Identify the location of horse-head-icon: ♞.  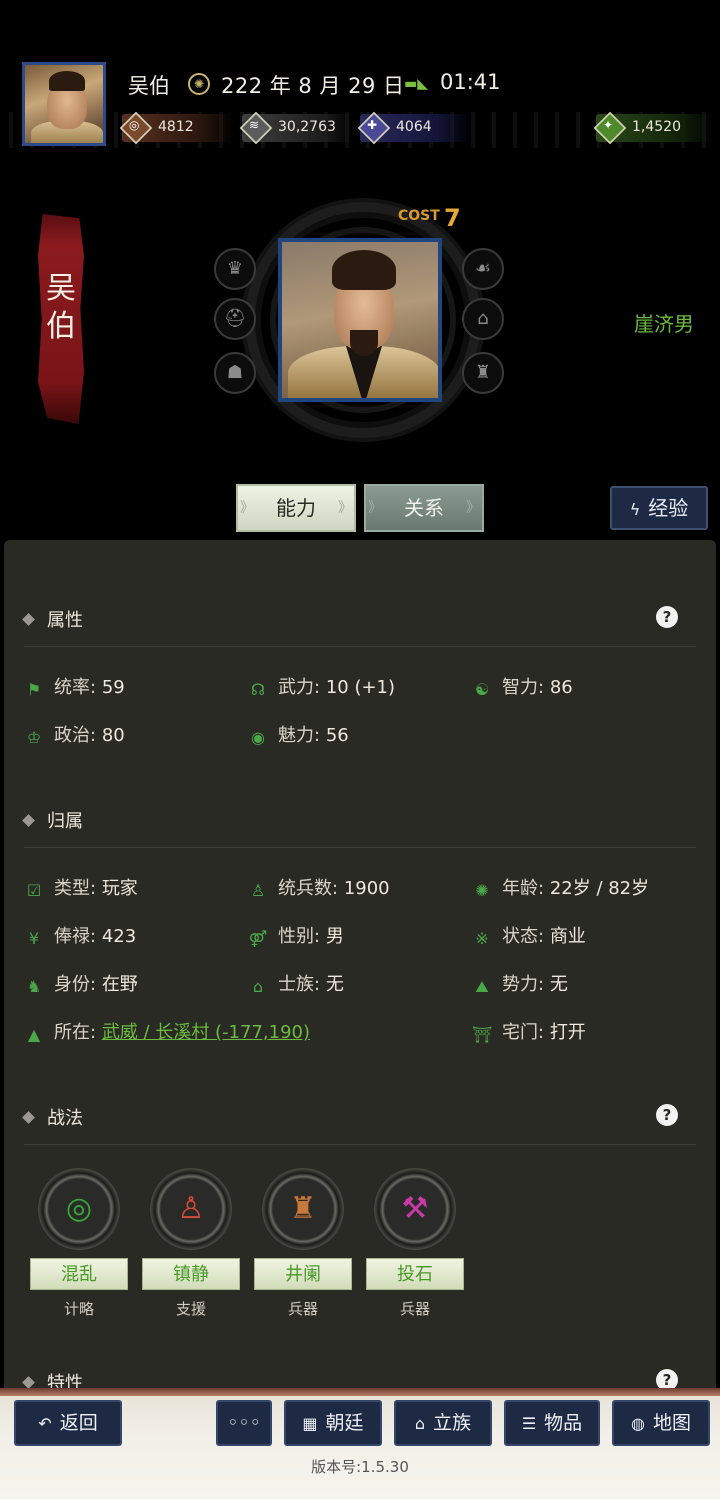
(34, 986).